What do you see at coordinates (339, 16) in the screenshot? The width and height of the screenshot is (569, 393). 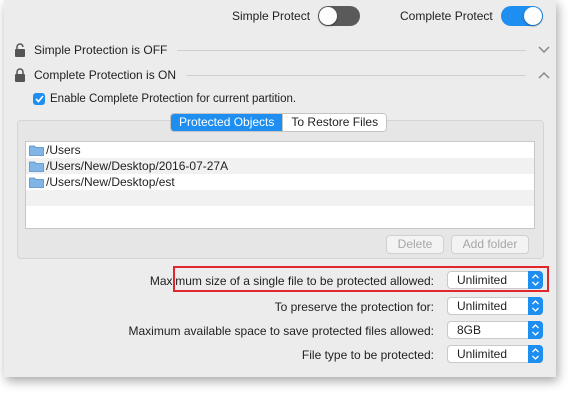 I see `simple-protect-switch` at bounding box center [339, 16].